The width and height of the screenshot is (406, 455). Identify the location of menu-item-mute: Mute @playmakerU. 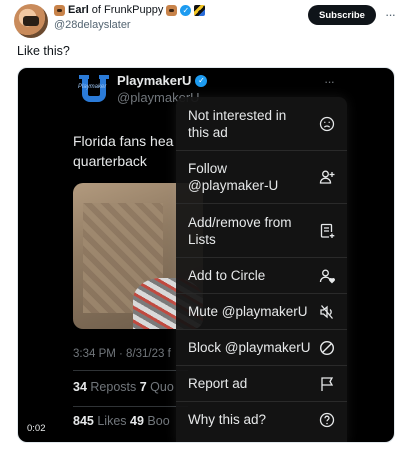
(261, 311).